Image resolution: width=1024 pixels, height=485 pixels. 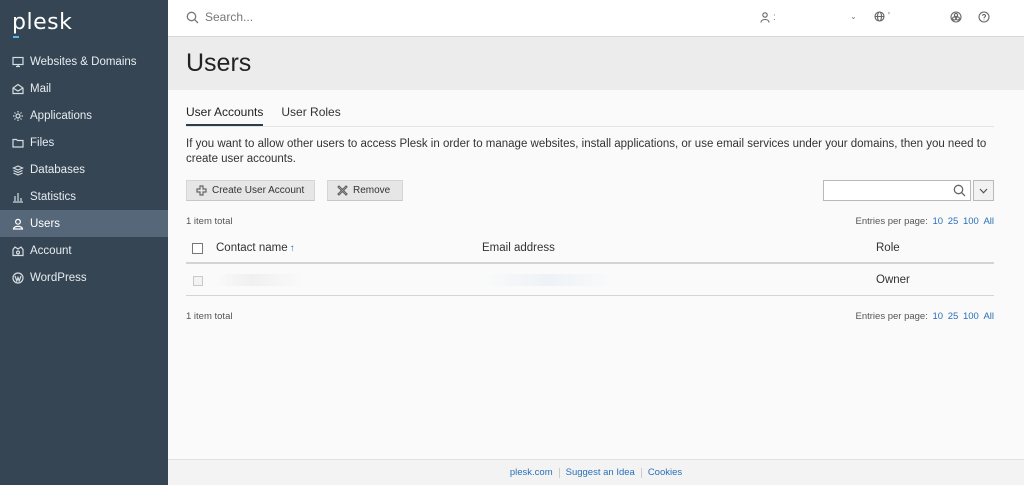 What do you see at coordinates (201, 190) in the screenshot?
I see `add-user-icon` at bounding box center [201, 190].